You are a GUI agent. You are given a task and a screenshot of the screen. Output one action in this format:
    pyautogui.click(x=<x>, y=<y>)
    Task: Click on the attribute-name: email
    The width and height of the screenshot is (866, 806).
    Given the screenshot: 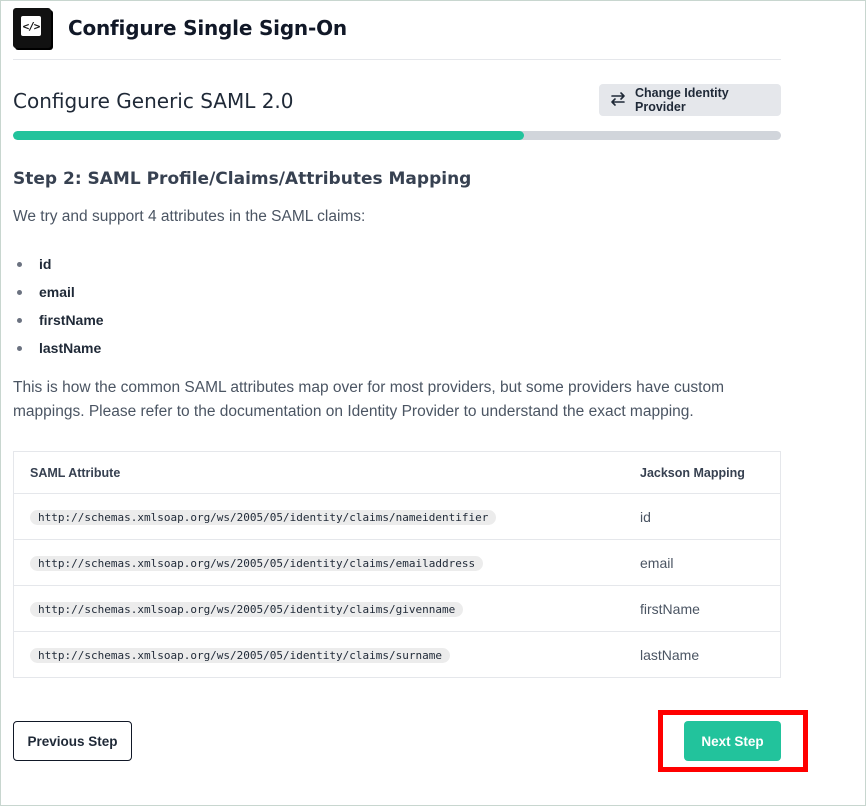 What is the action you would take?
    pyautogui.click(x=57, y=292)
    